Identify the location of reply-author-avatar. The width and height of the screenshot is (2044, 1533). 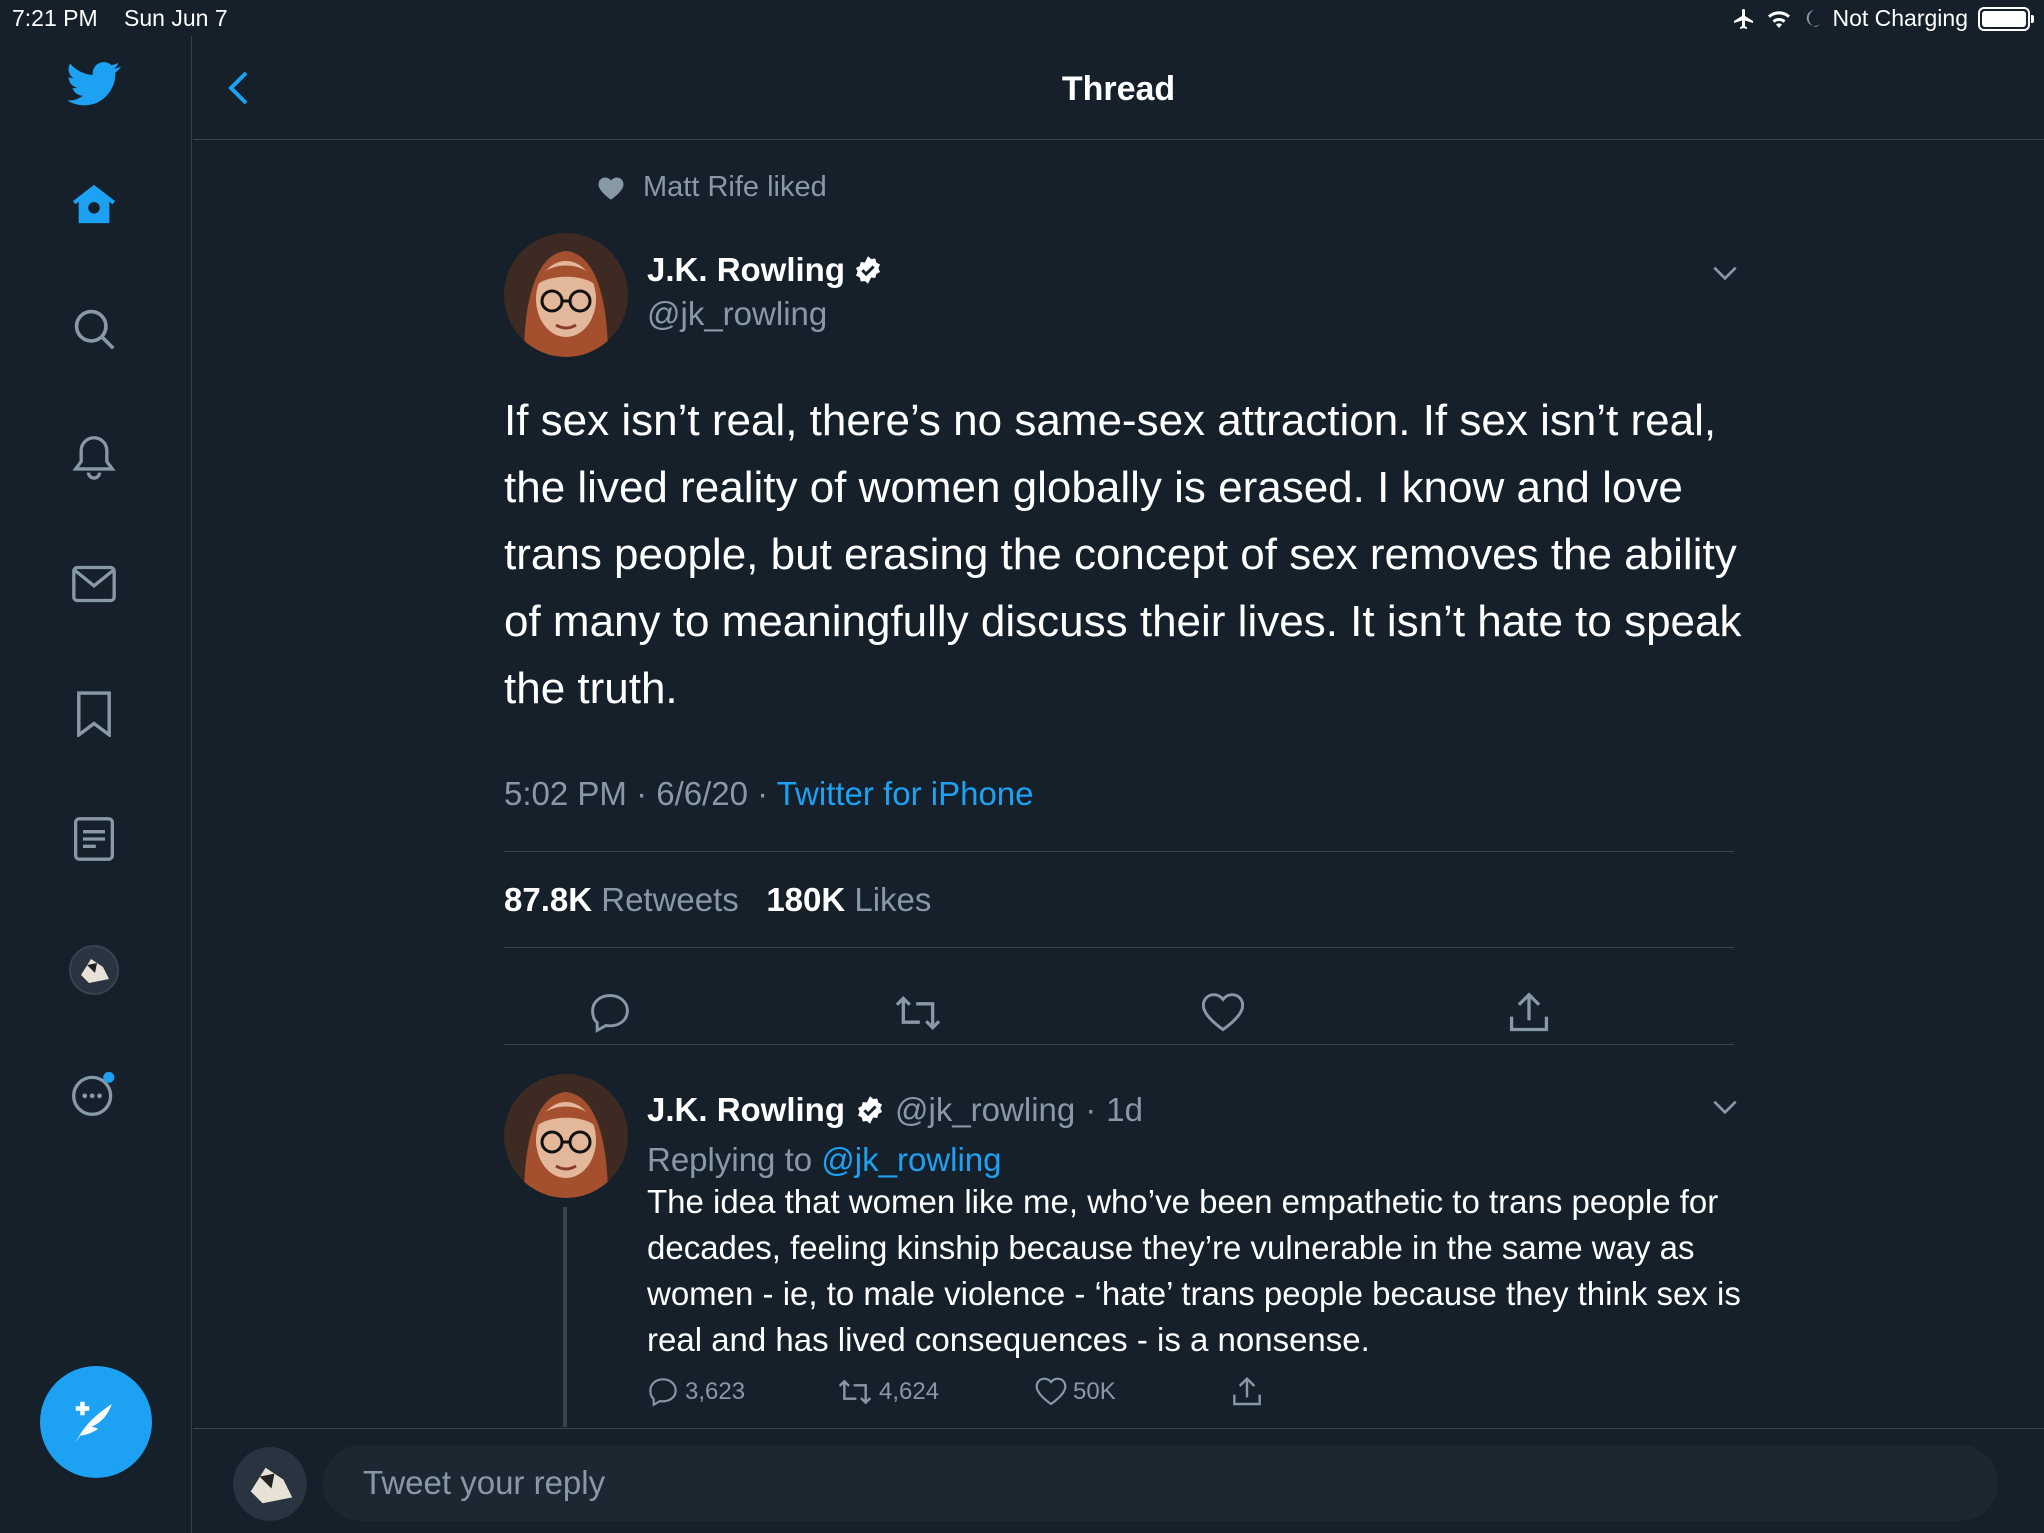
(566, 1136).